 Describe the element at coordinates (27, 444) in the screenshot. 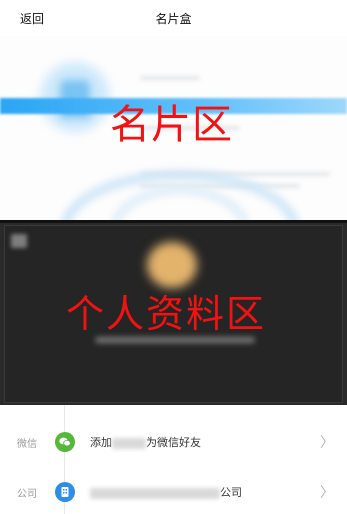

I see `wechat-label: 微信` at that location.